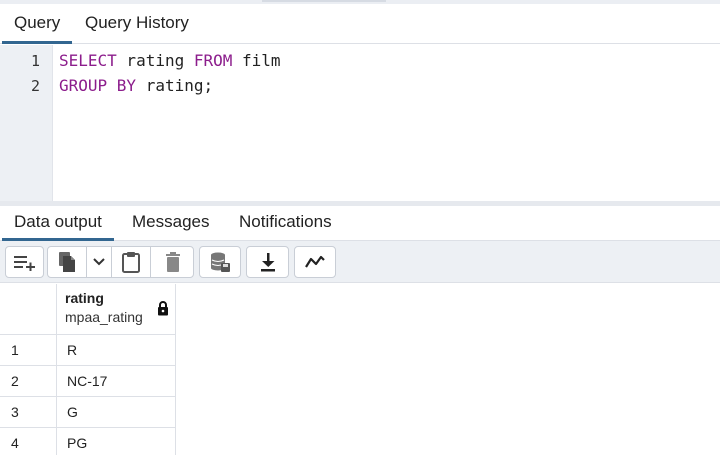 This screenshot has height=455, width=720. I want to click on download-icon, so click(268, 262).